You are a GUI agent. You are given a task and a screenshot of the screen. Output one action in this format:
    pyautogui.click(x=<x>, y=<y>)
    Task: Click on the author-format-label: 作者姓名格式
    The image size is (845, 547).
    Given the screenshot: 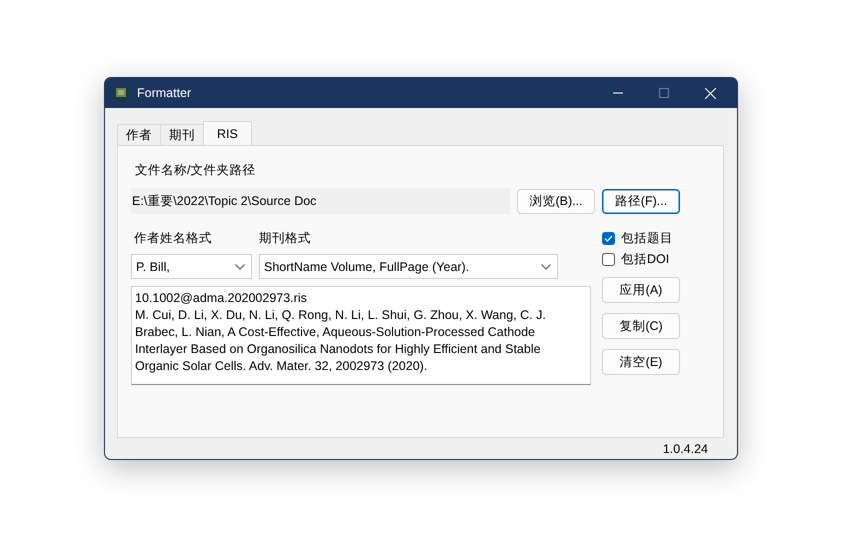 What is the action you would take?
    pyautogui.click(x=173, y=238)
    